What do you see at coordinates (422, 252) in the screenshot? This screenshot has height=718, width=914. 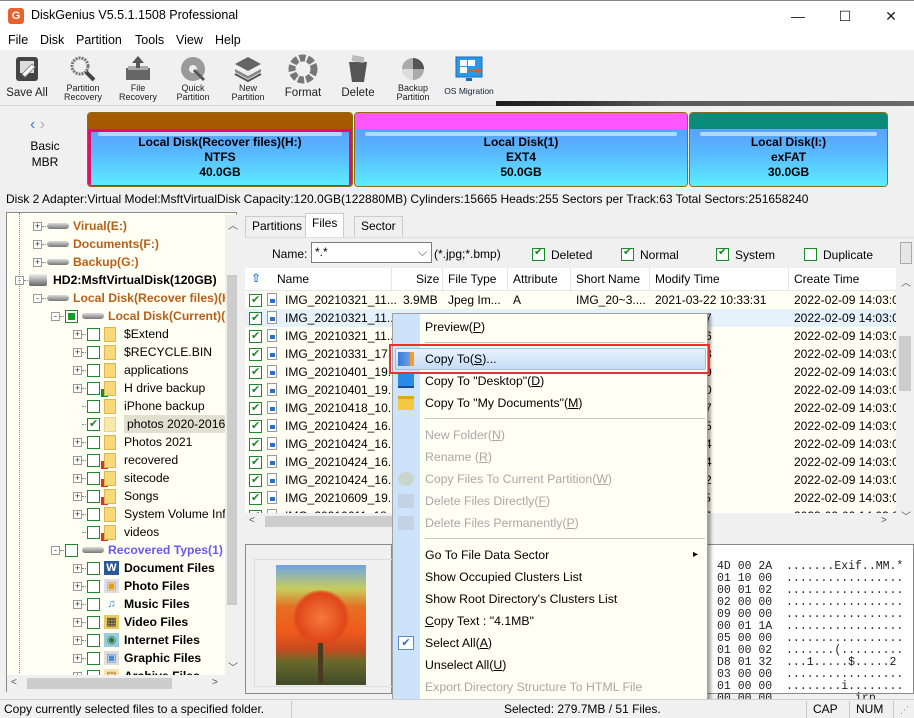 I see `chevron-down-icon: ⌵` at bounding box center [422, 252].